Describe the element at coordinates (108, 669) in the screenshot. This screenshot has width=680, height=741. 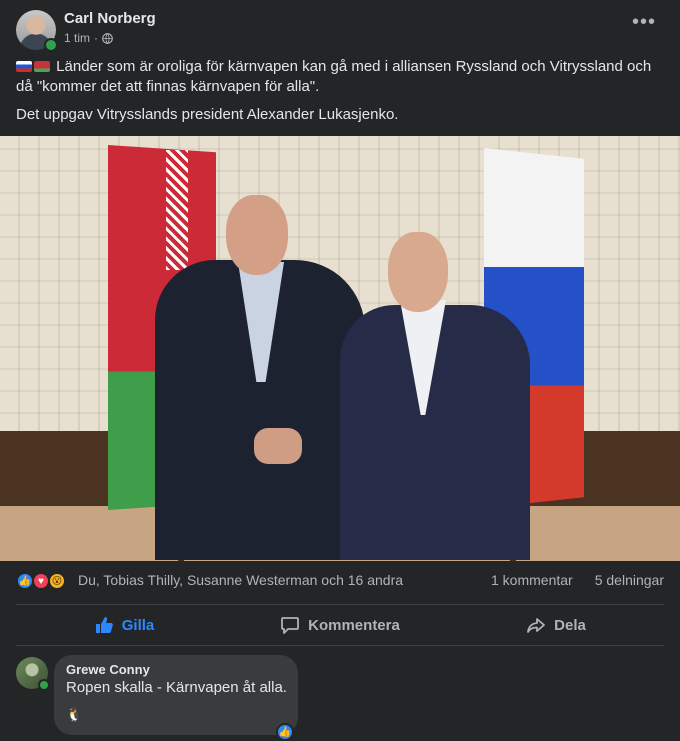
I see `comment-author: Grewe Conny` at that location.